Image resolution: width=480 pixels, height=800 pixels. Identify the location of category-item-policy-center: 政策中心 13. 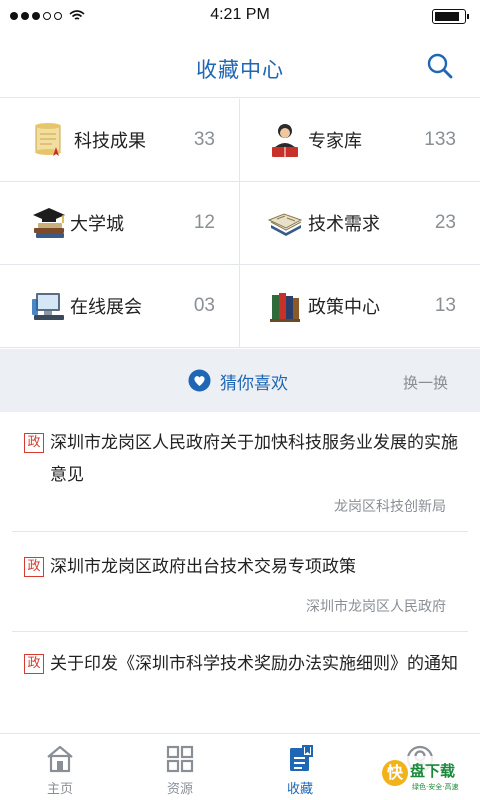
(360, 306).